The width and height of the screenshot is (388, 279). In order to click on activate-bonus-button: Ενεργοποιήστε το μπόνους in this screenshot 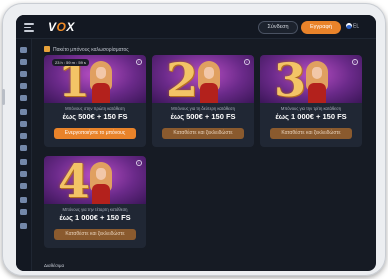, I will do `click(95, 133)`.